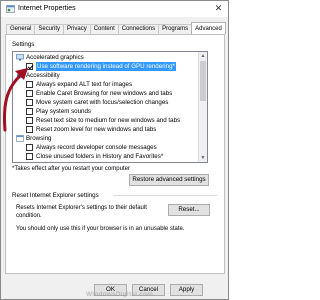  Describe the element at coordinates (104, 29) in the screenshot. I see `tab-content: Content` at that location.